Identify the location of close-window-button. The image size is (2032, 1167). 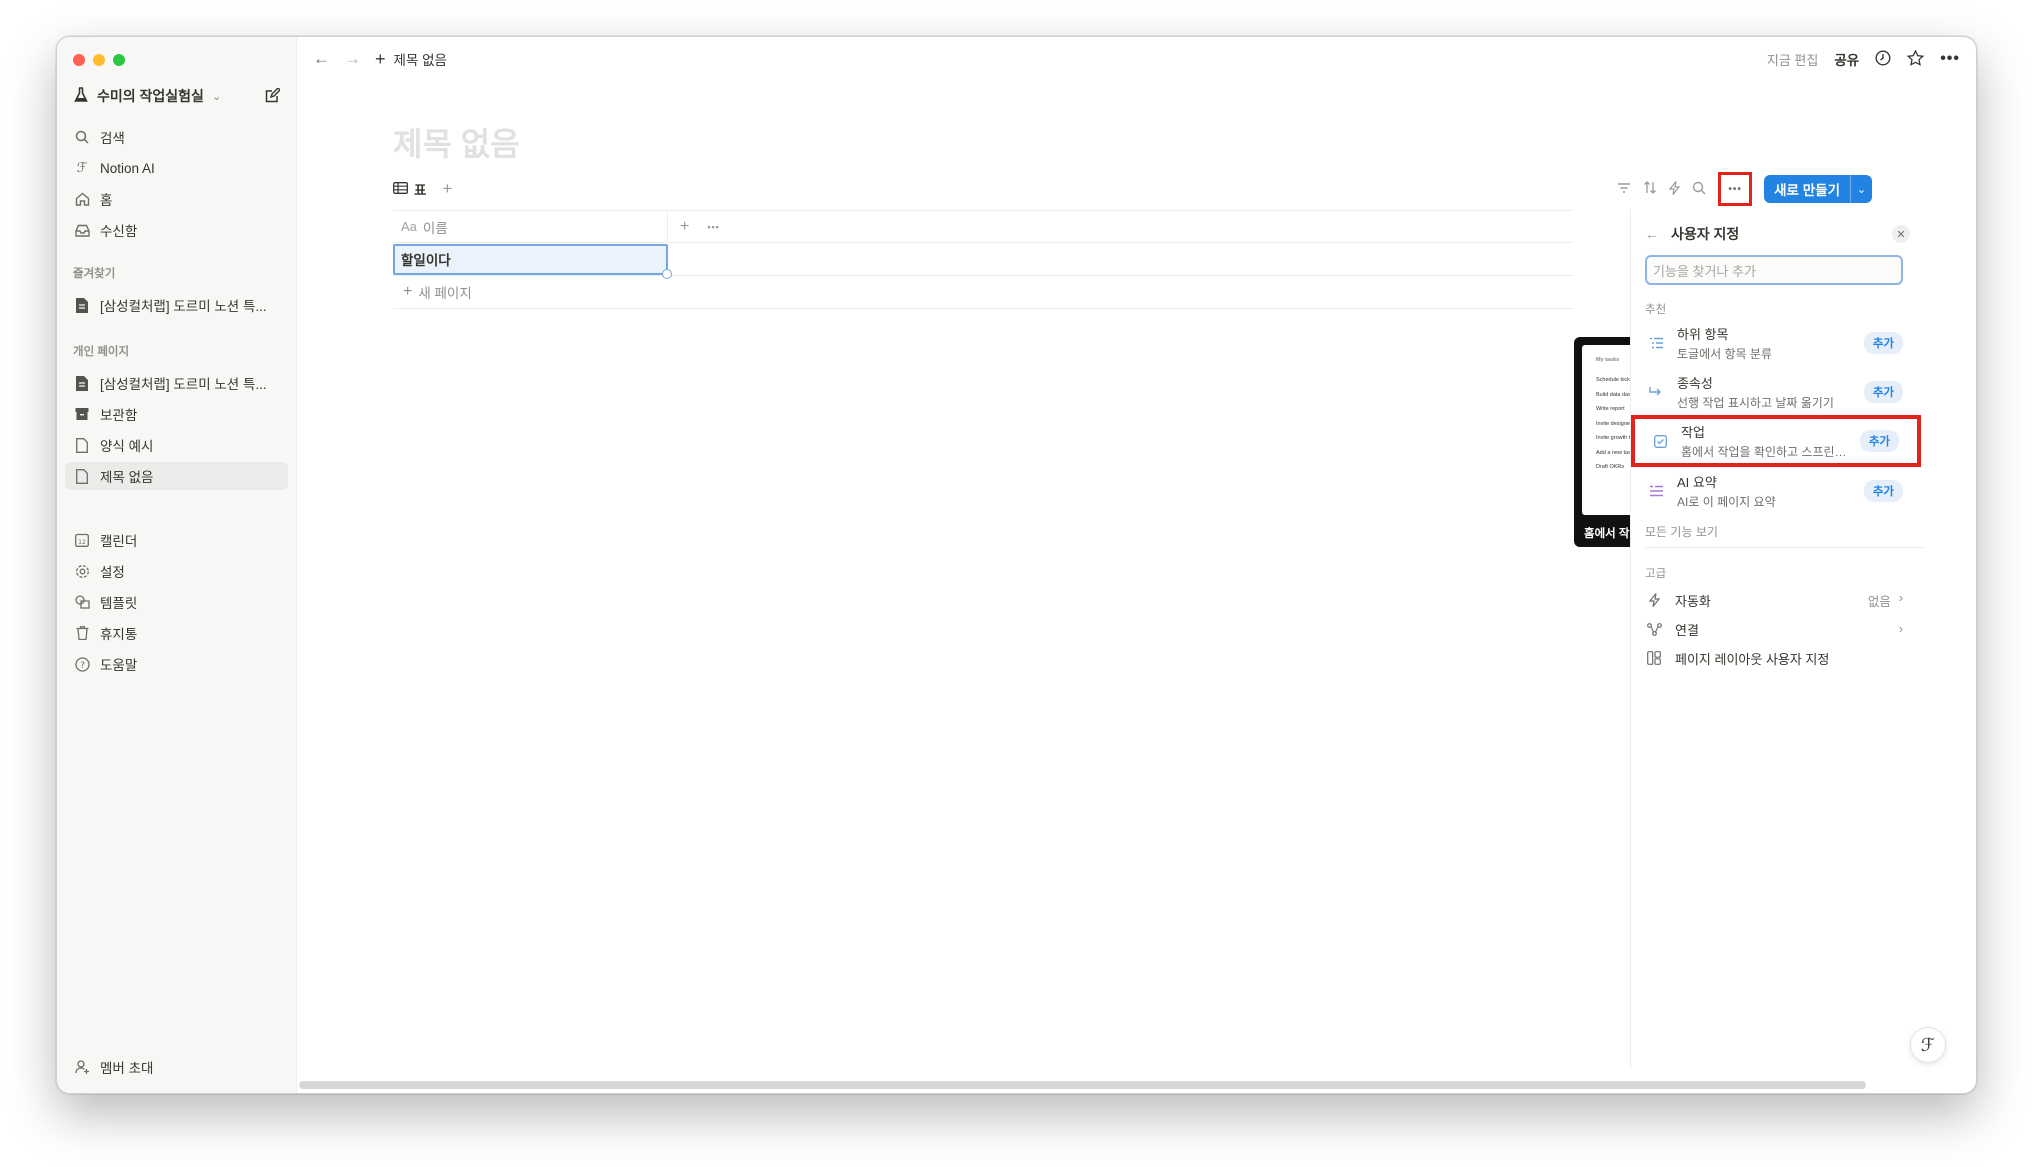
(79, 60).